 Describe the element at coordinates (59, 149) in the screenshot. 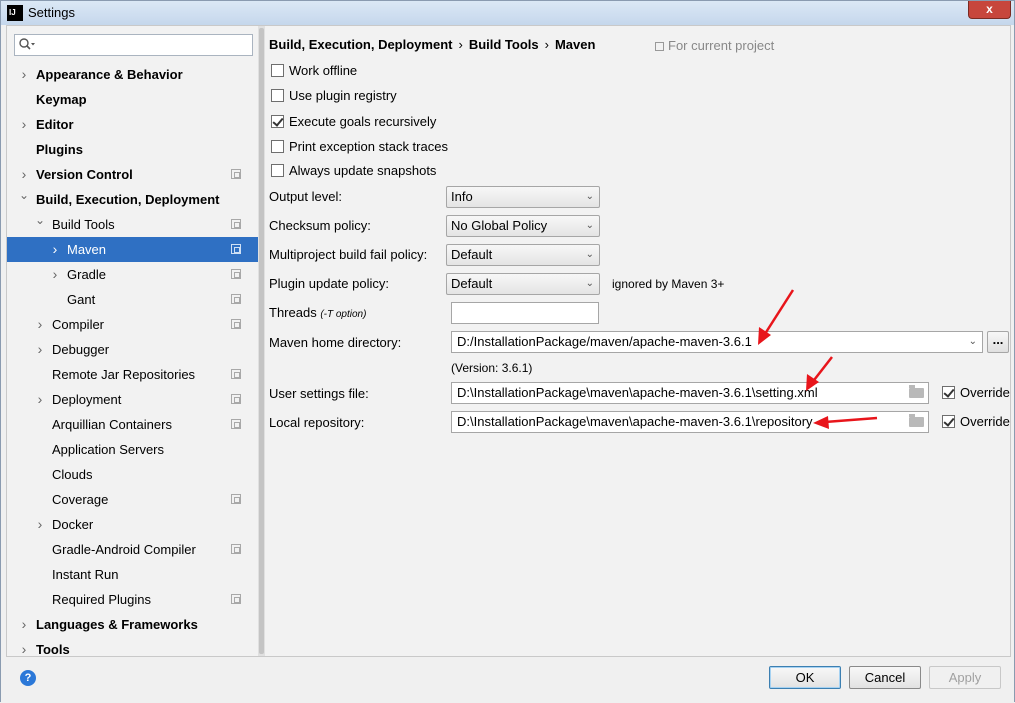

I see `sidebar-item-label: Plugins` at that location.